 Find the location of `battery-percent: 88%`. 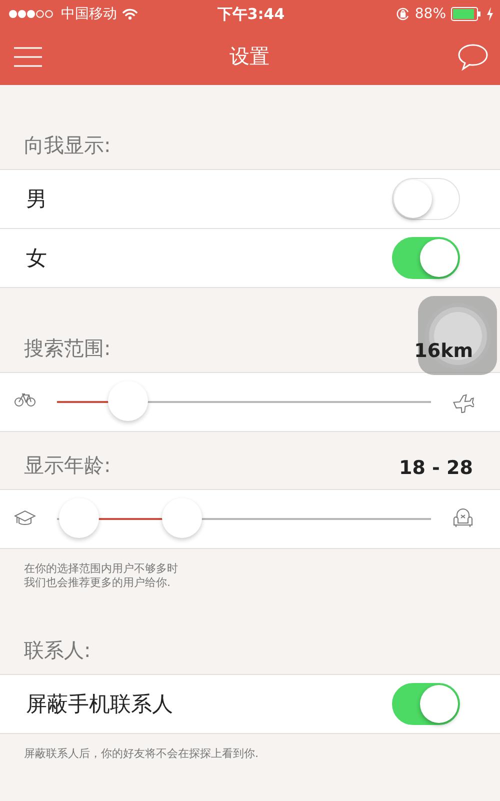

battery-percent: 88% is located at coordinates (430, 14).